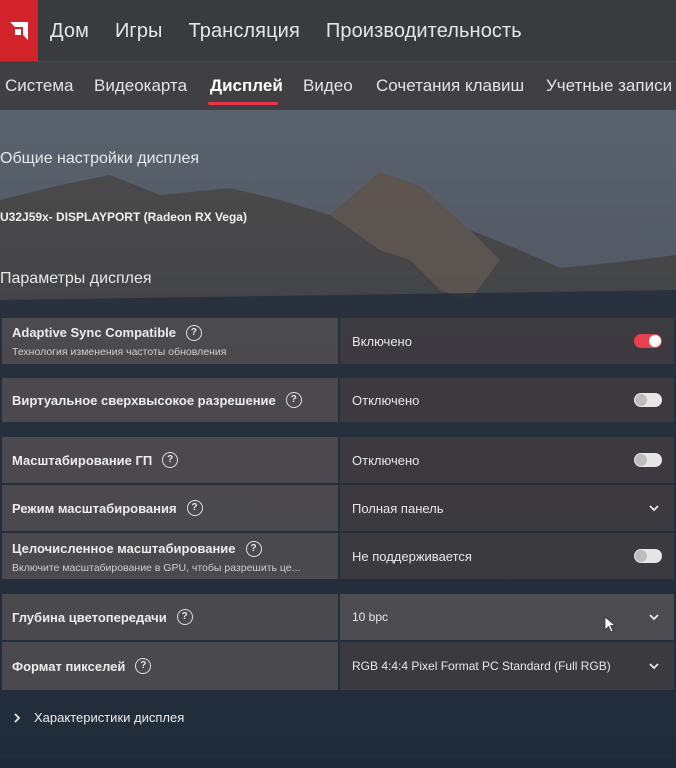  What do you see at coordinates (140, 86) in the screenshot?
I see `tab-graphics: Видеокарта` at bounding box center [140, 86].